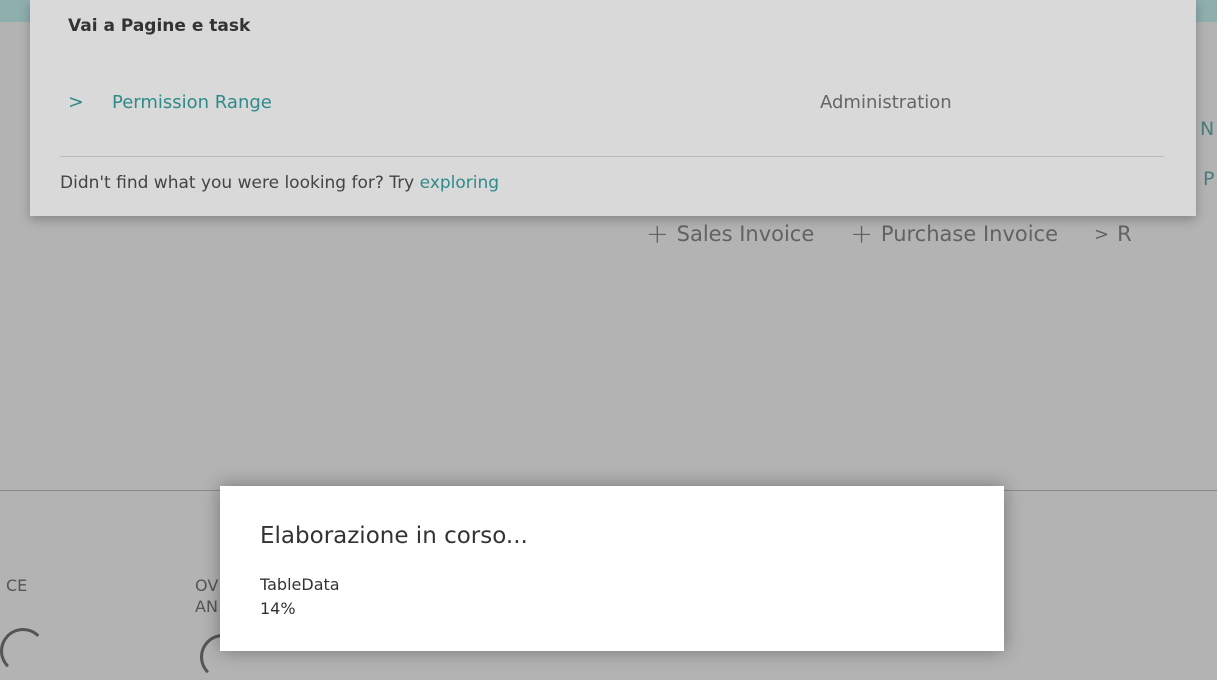 This screenshot has height=680, width=1217. I want to click on search-panel-divider, so click(612, 156).